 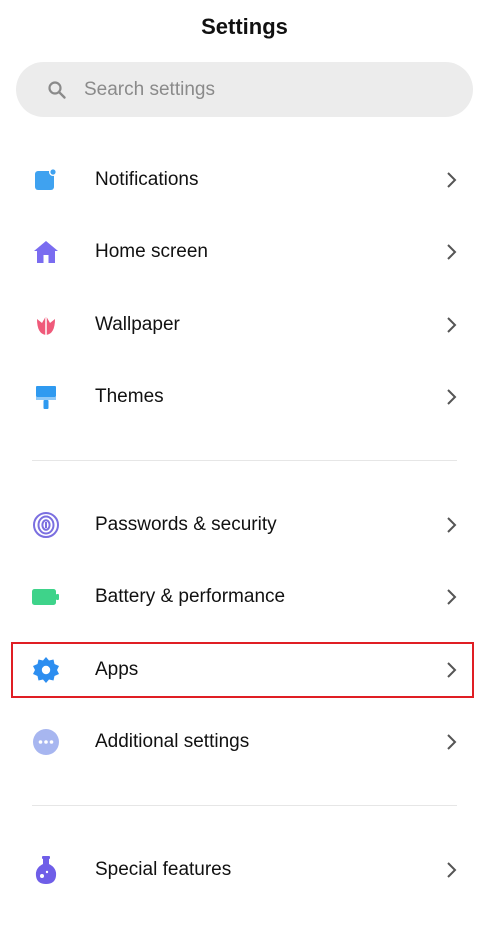 What do you see at coordinates (46, 252) in the screenshot?
I see `home-icon` at bounding box center [46, 252].